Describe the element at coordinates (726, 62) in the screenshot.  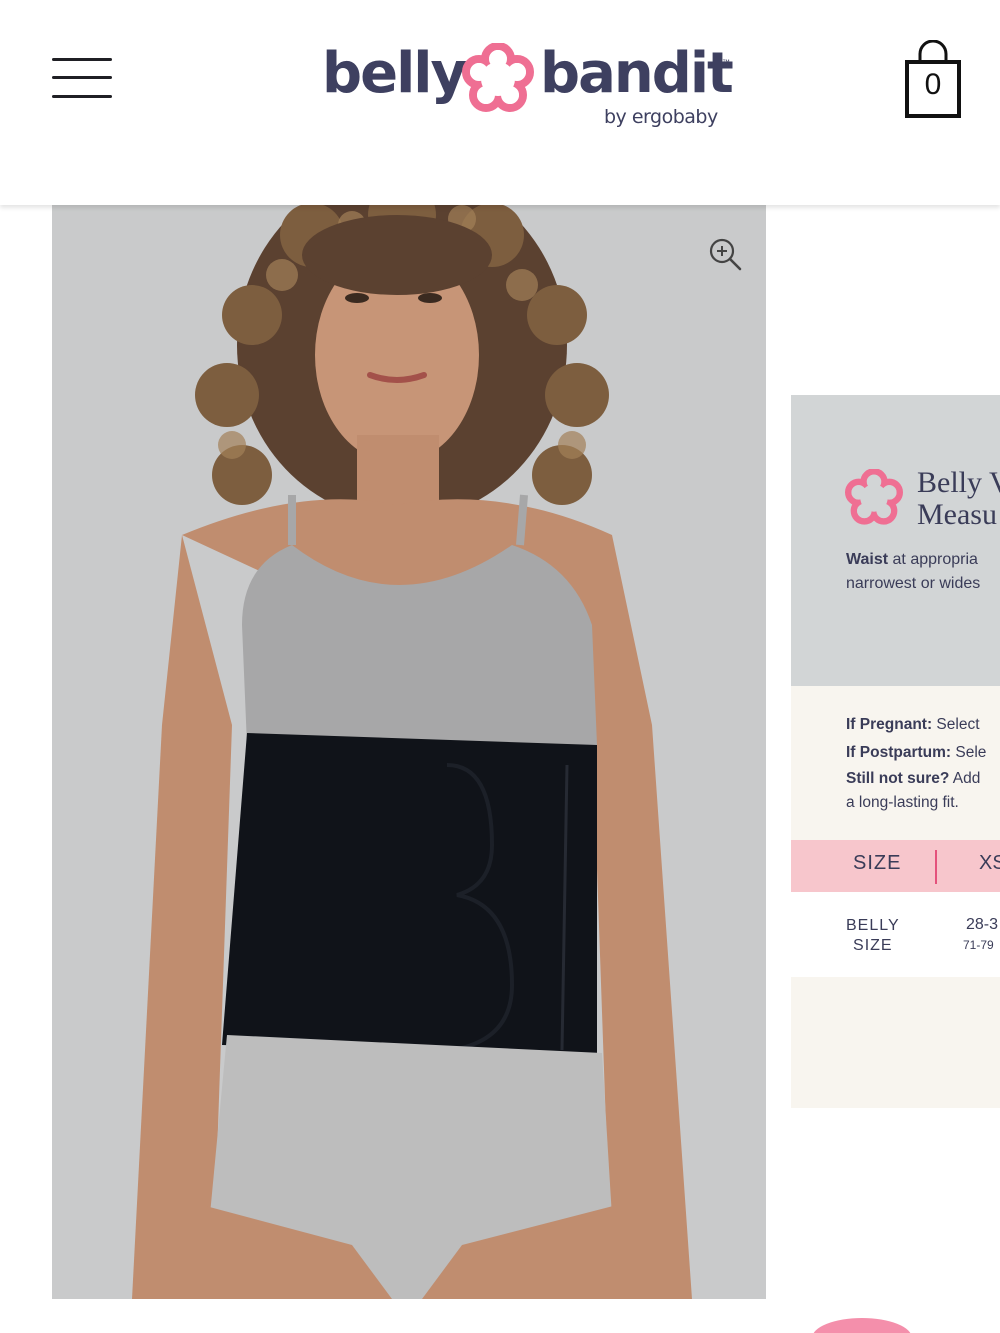
I see `logo-trademark: ™` at that location.